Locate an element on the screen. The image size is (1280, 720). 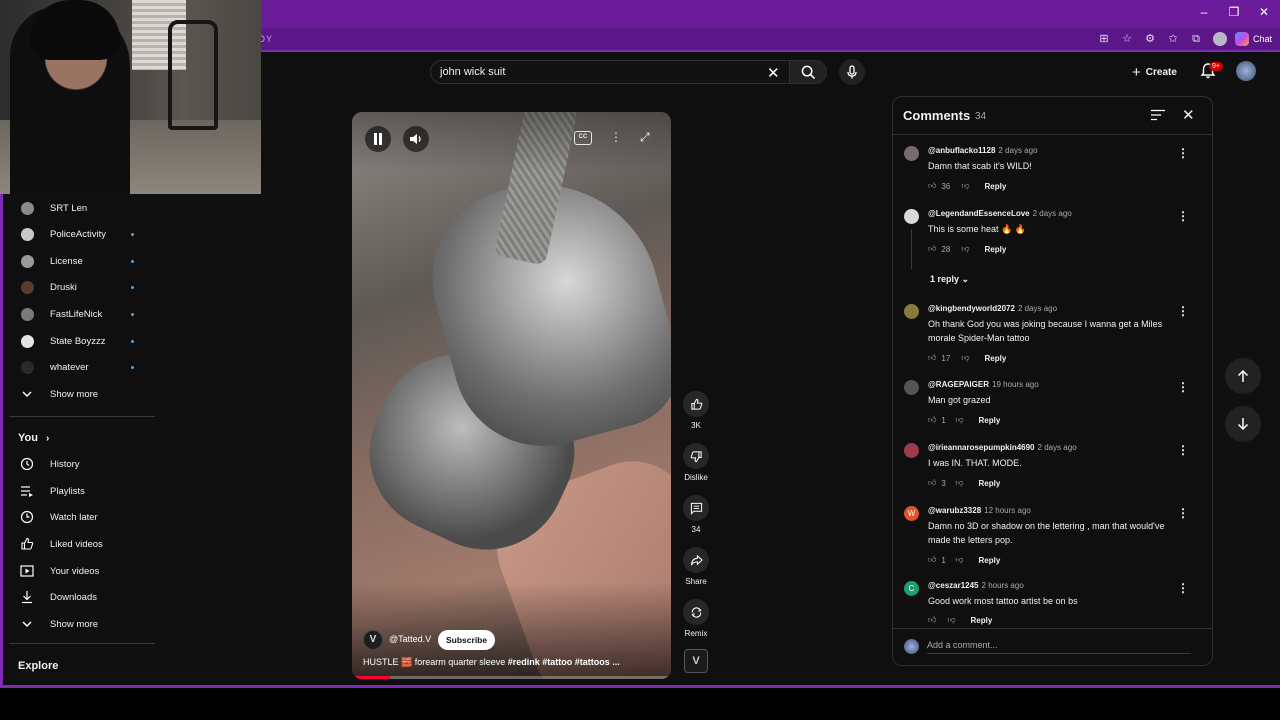
extensions-icon: ⚙ is located at coordinates (1150, 39).